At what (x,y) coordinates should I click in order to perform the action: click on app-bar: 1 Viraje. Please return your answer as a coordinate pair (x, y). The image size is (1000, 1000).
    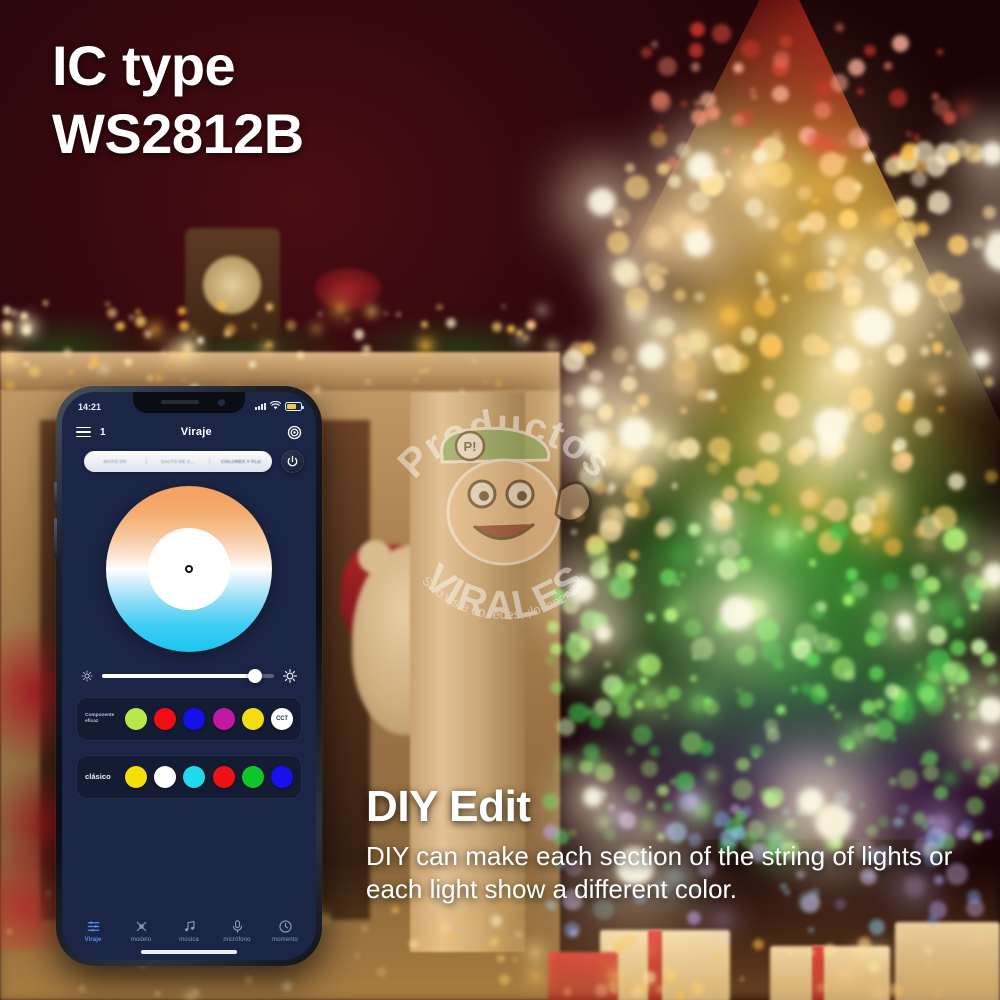
    Looking at the image, I should click on (189, 432).